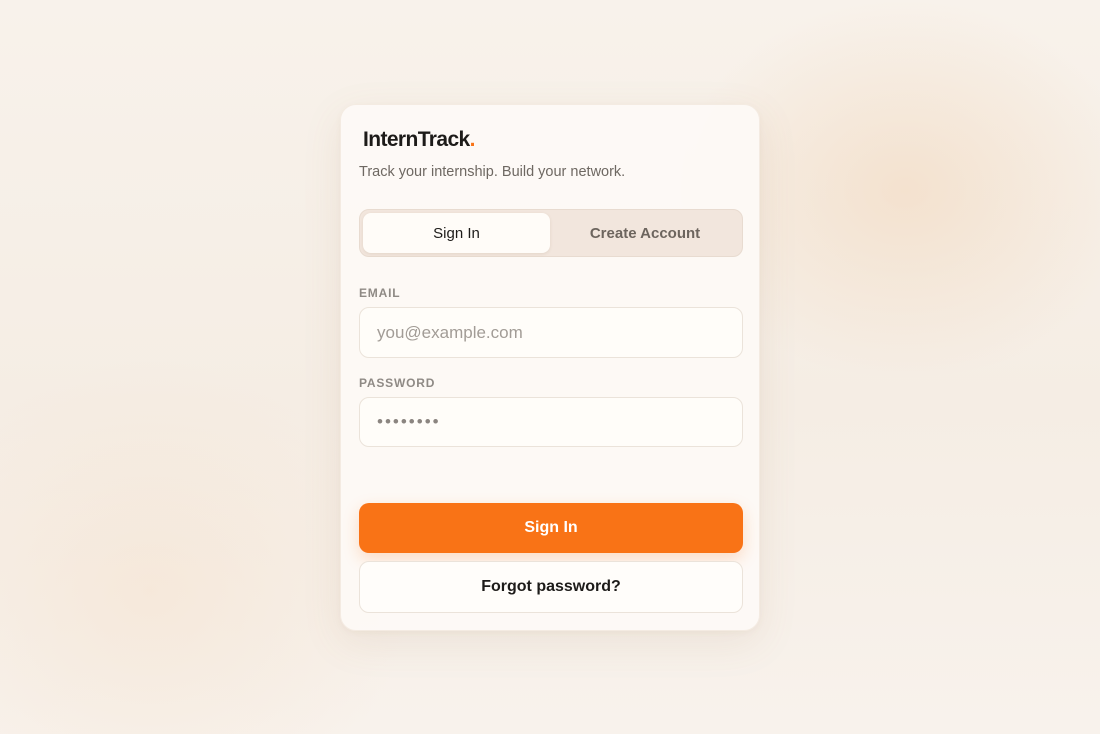 The width and height of the screenshot is (1100, 734). Describe the element at coordinates (416, 139) in the screenshot. I see `brand-name: InternTrack` at that location.